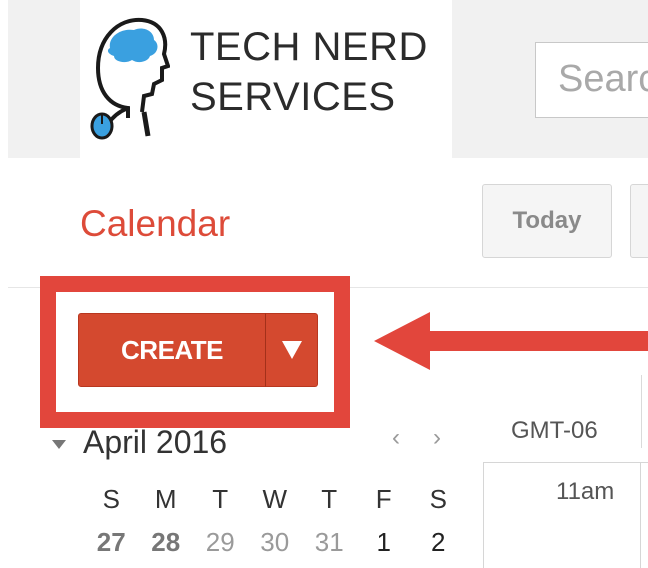 This screenshot has width=648, height=568. Describe the element at coordinates (155, 223) in the screenshot. I see `app-title: Calendar` at that location.